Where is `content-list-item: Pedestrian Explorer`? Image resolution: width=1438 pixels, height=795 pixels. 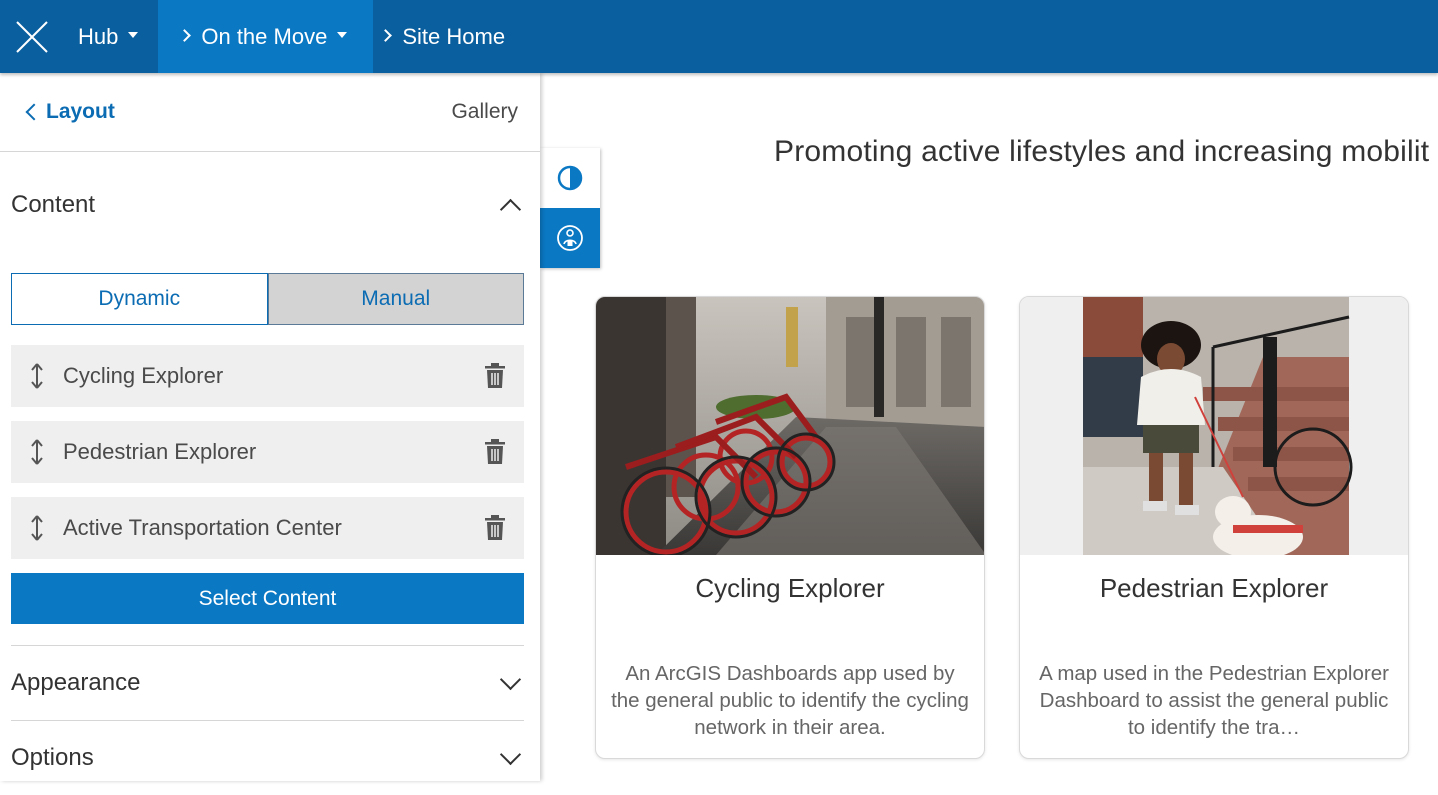 content-list-item: Pedestrian Explorer is located at coordinates (267, 452).